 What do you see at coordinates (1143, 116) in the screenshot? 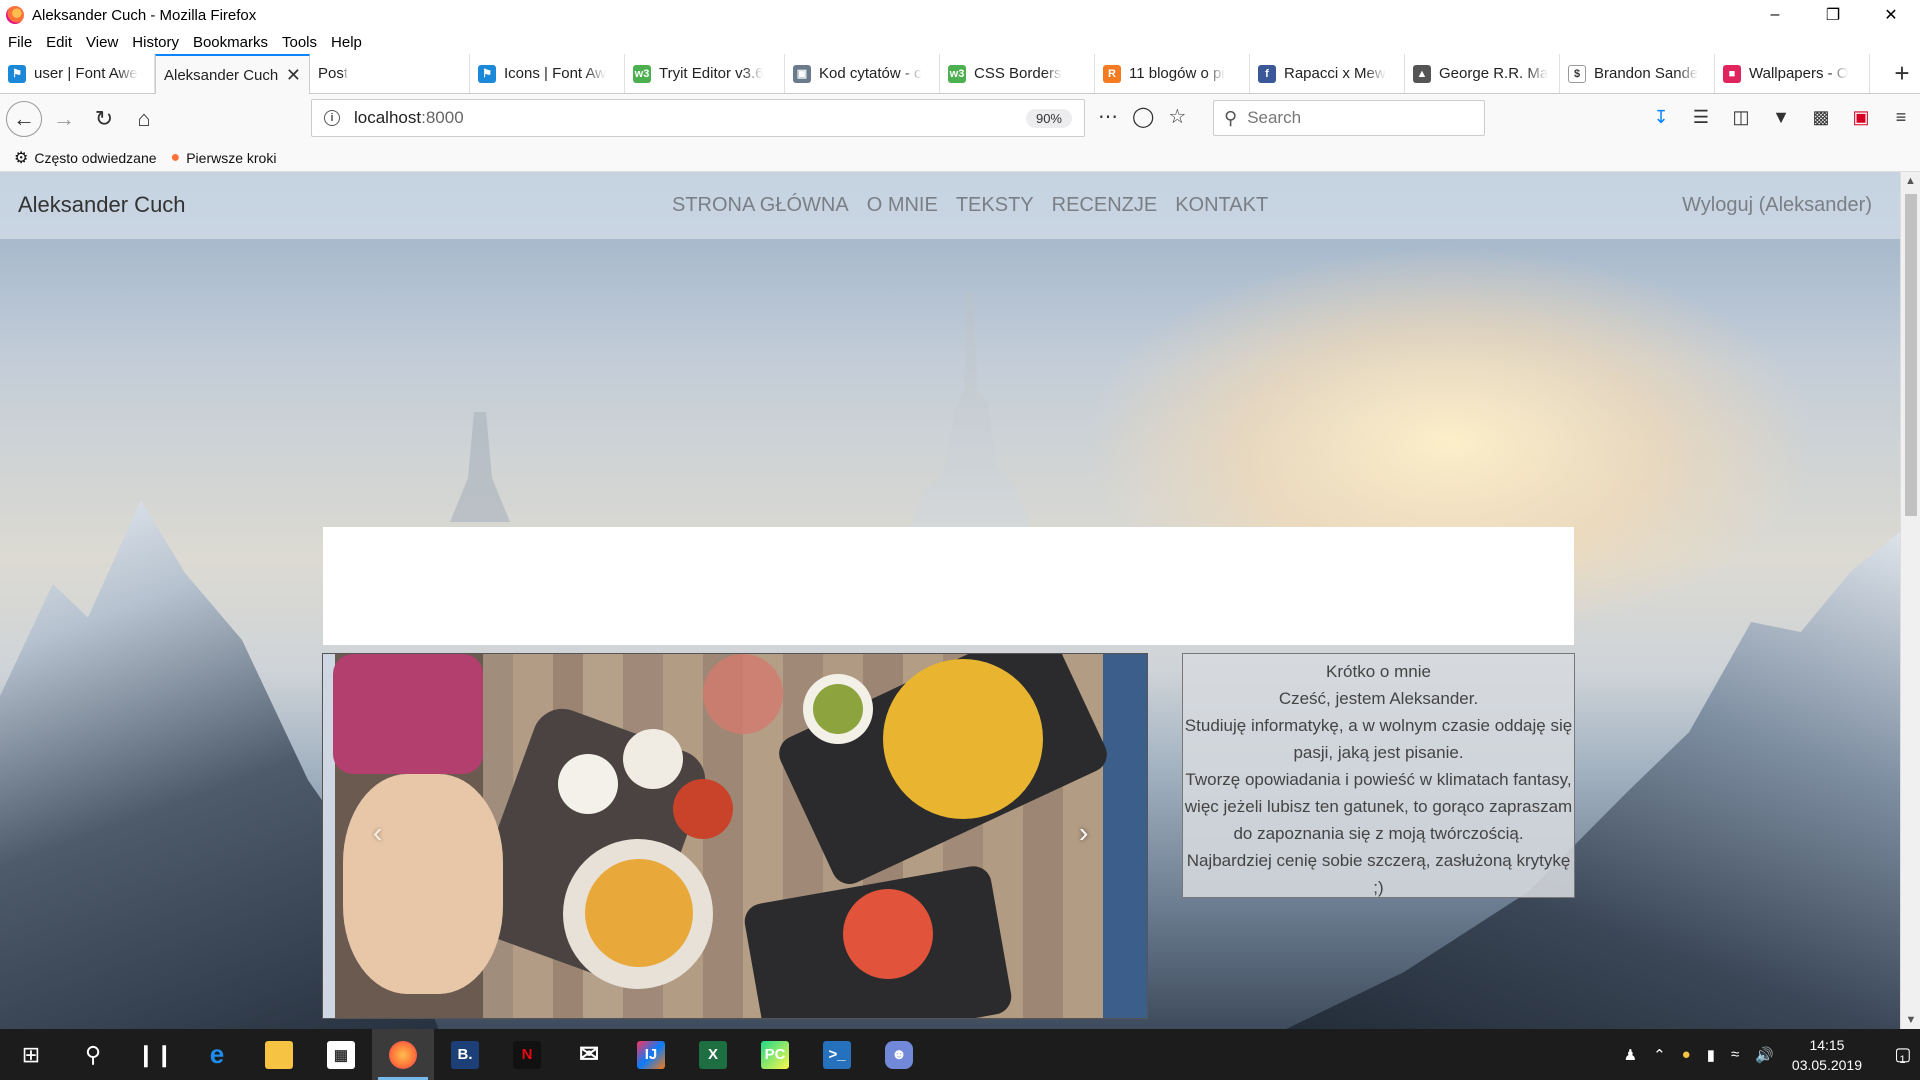
I see `pocket-icon: ◯` at bounding box center [1143, 116].